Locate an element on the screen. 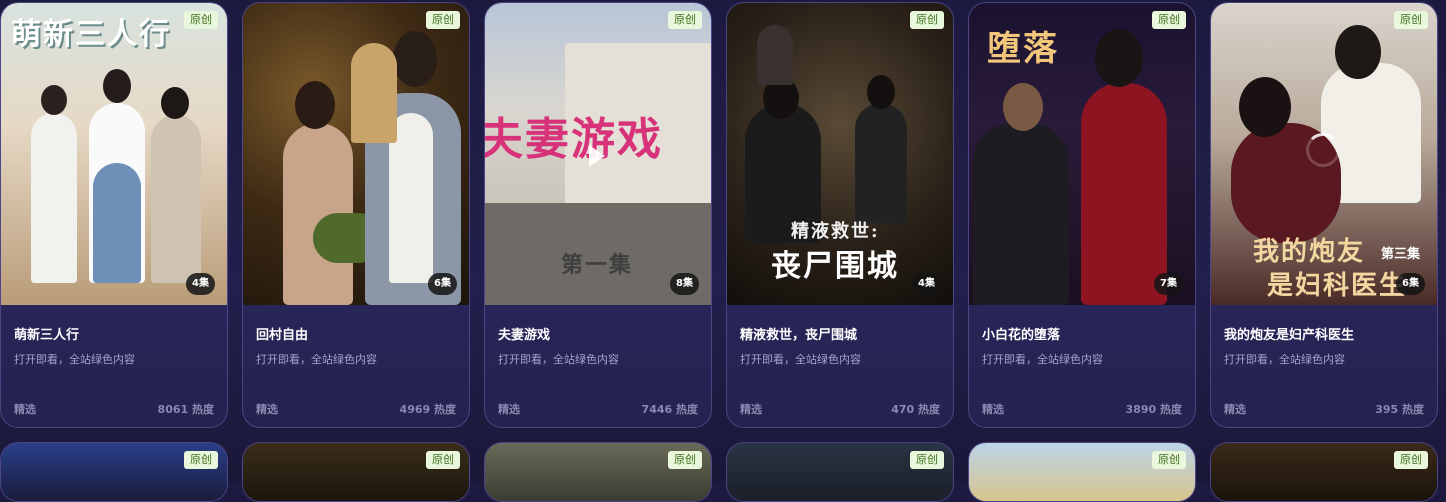 This screenshot has width=1446, height=502. video-card: 原创 6集 回村自由 打开即看，全站绿色内容 精选 4969 热度 is located at coordinates (356, 215).